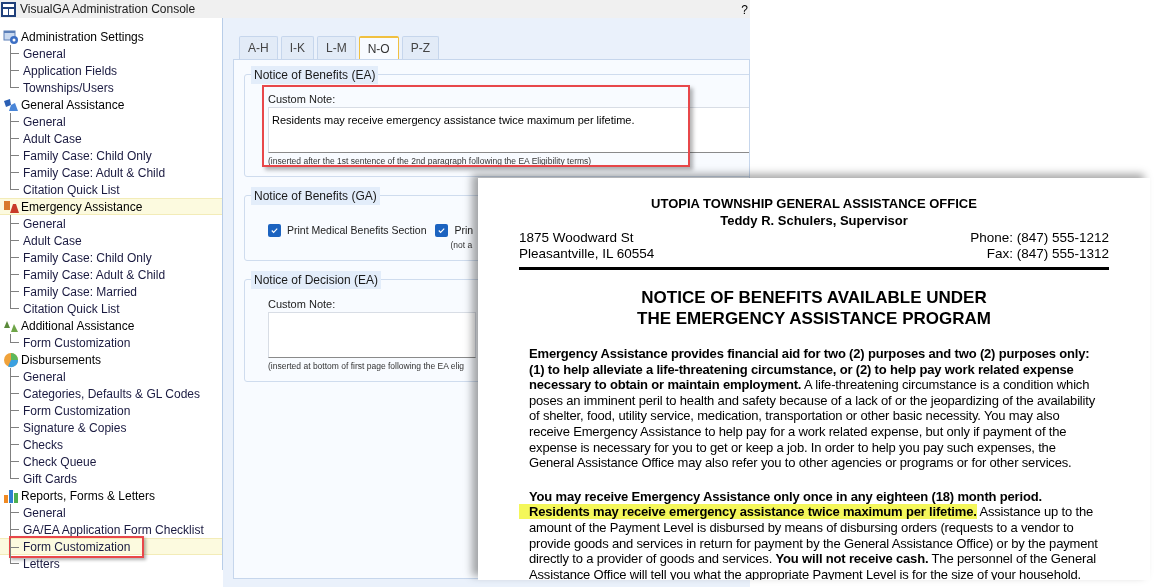 The width and height of the screenshot is (1157, 587). I want to click on settings-icon, so click(11, 36).